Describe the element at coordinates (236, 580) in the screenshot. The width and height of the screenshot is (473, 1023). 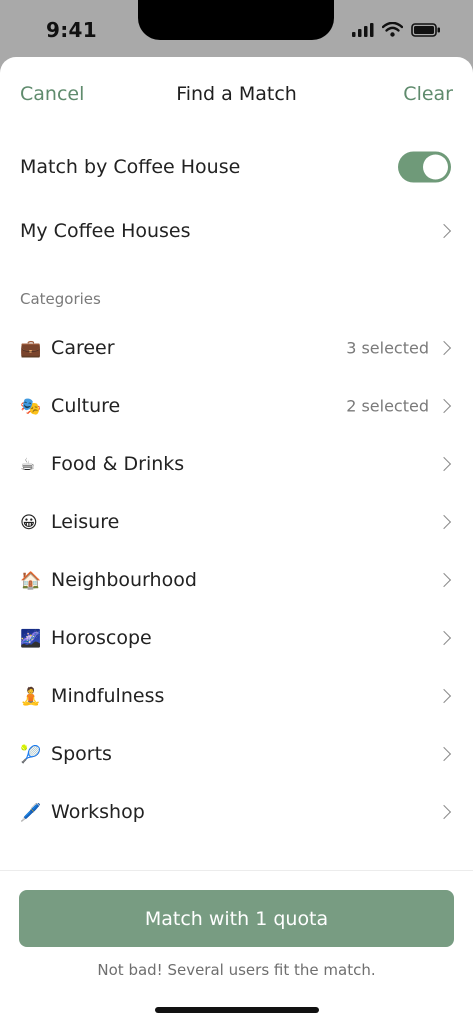
I see `category-row-neighbourhood: 🏠 Neighbourhood` at that location.